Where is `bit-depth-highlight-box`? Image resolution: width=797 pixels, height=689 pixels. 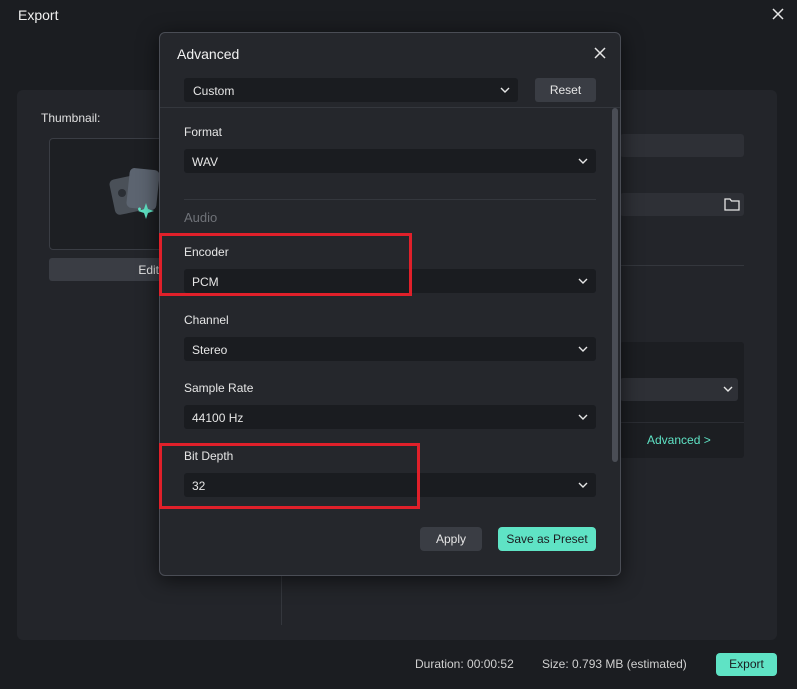
bit-depth-highlight-box is located at coordinates (289, 476).